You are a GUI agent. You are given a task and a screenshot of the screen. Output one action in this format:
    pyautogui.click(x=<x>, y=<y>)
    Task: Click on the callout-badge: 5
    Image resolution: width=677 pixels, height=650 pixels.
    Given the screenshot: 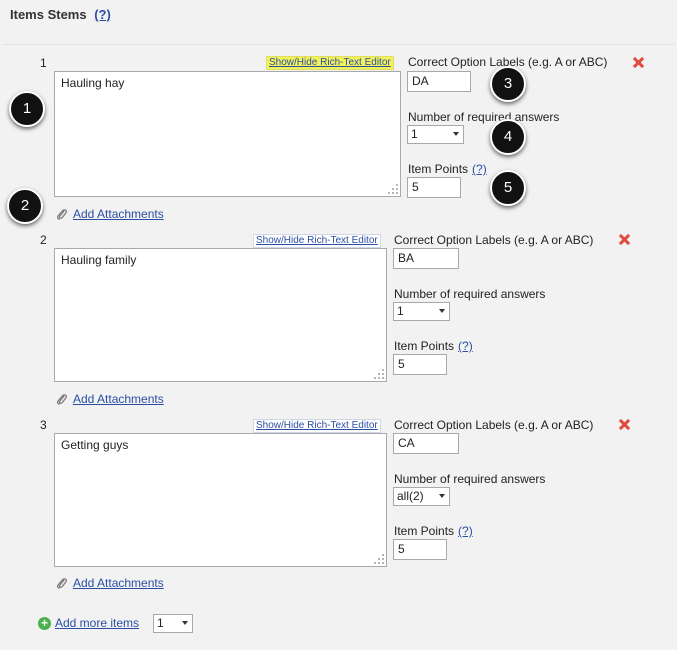 What is the action you would take?
    pyautogui.click(x=508, y=188)
    